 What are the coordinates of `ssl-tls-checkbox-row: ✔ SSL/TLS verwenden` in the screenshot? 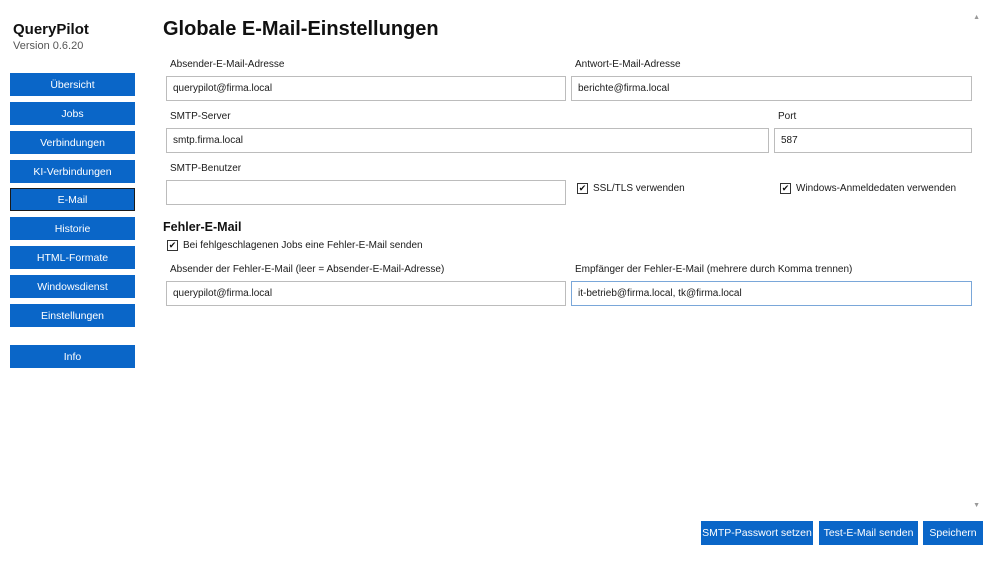 It's located at (631, 188).